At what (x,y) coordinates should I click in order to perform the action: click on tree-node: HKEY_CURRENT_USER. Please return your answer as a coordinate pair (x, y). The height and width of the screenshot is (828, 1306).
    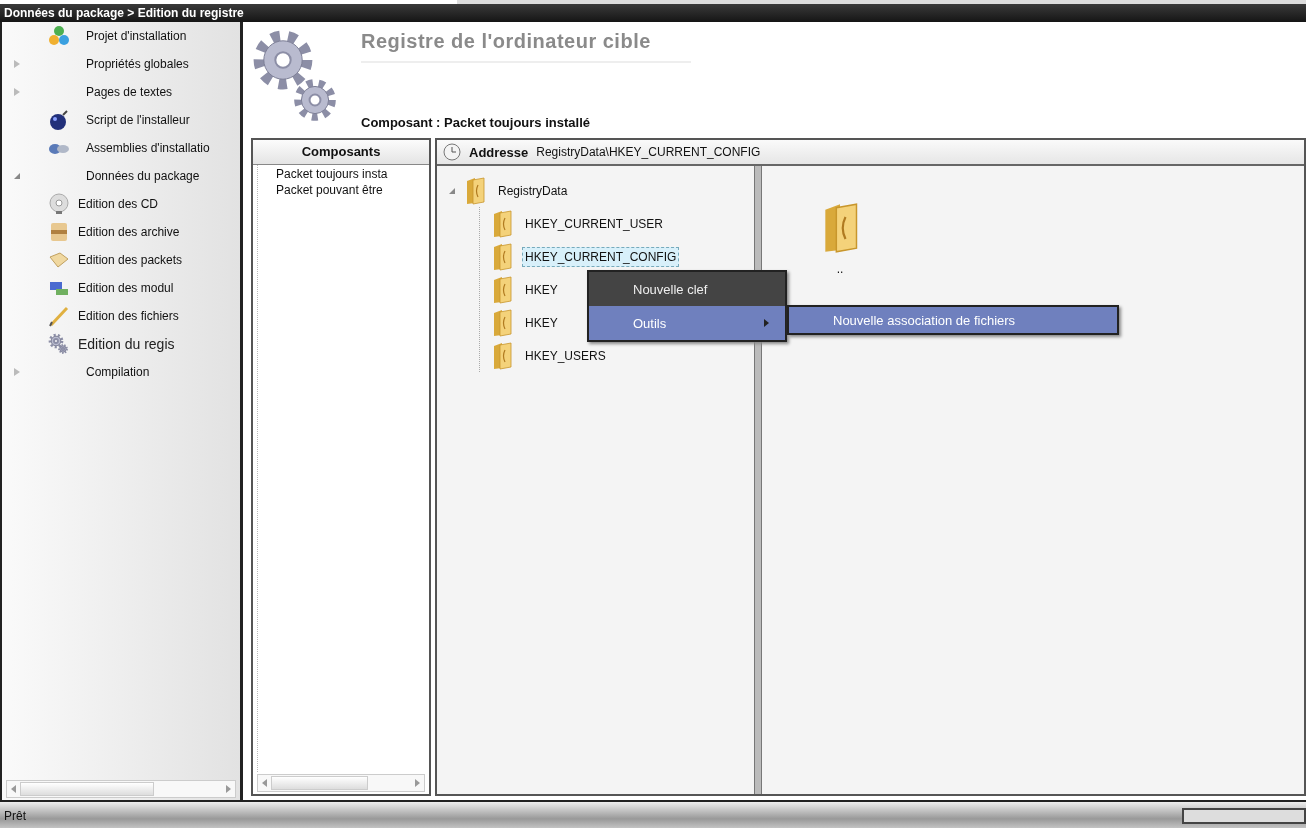
    Looking at the image, I should click on (594, 223).